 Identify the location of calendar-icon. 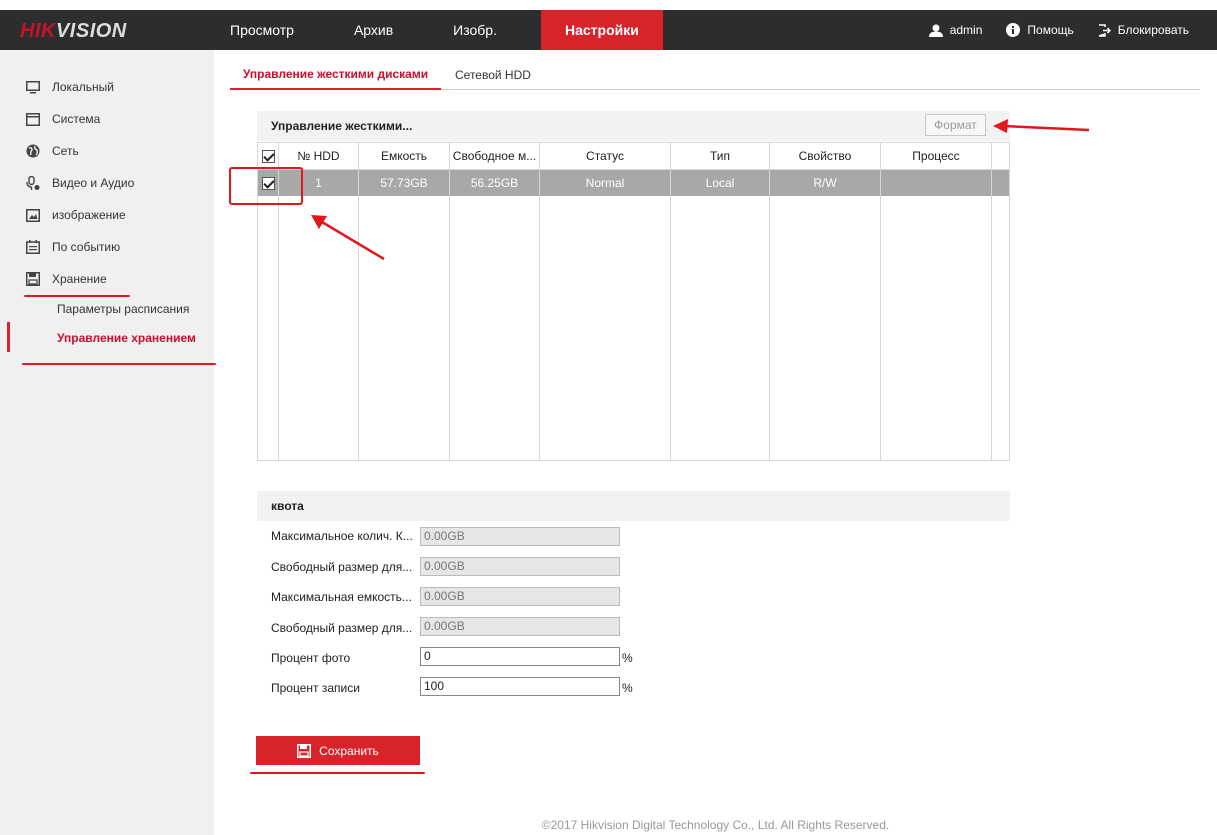
(33, 247).